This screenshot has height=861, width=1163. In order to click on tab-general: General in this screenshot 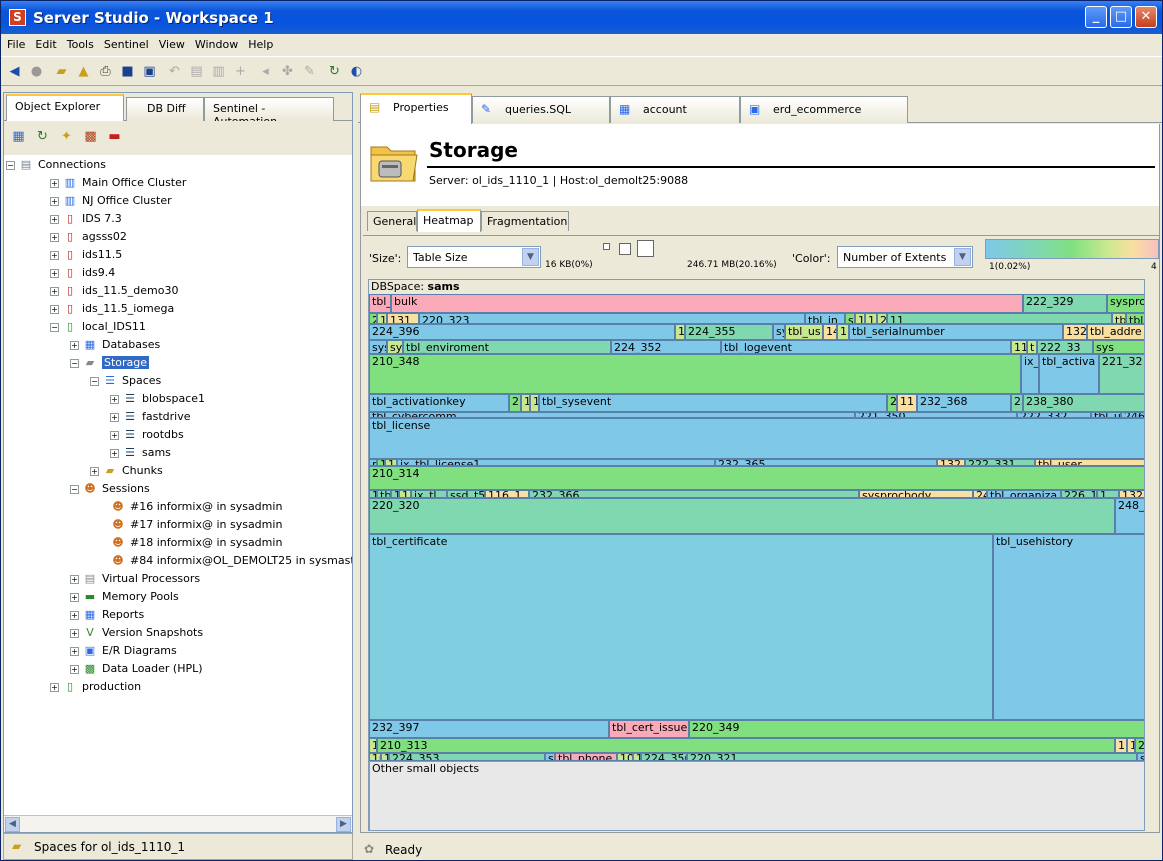, I will do `click(392, 221)`.